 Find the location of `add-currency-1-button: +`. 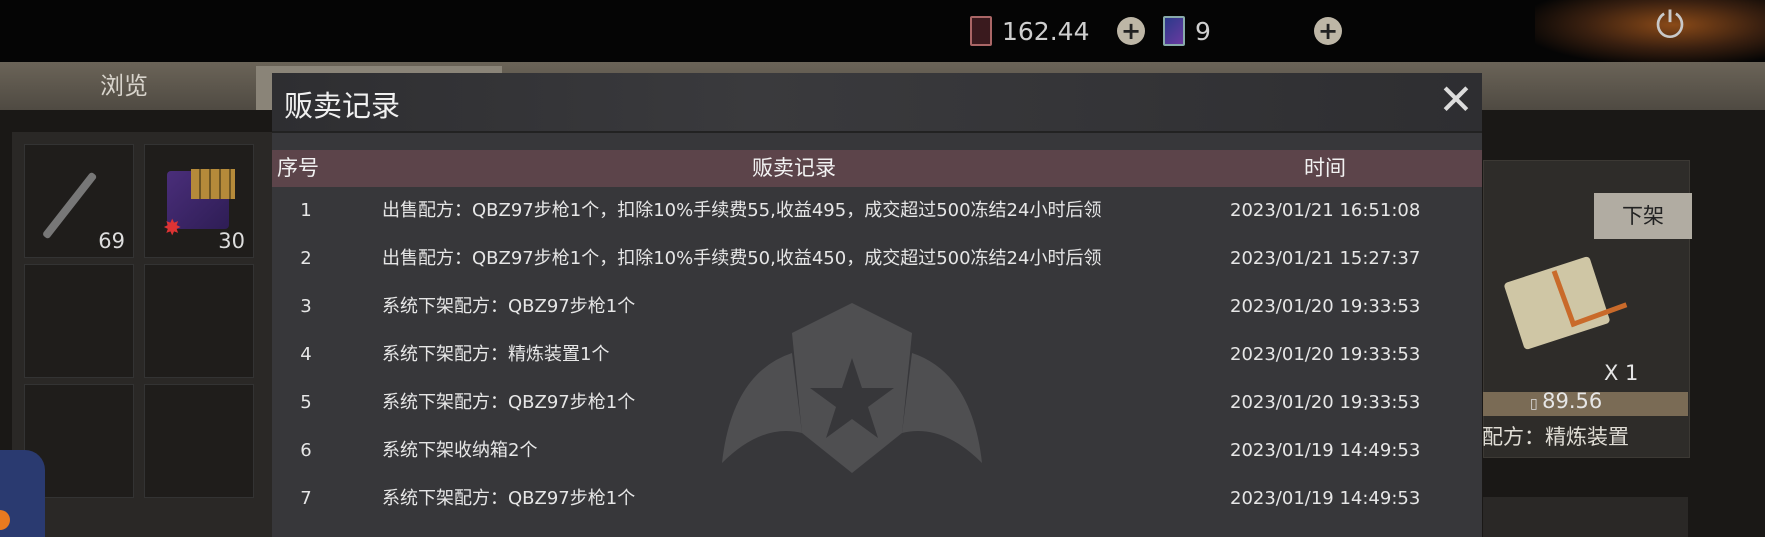

add-currency-1-button: + is located at coordinates (1131, 31).